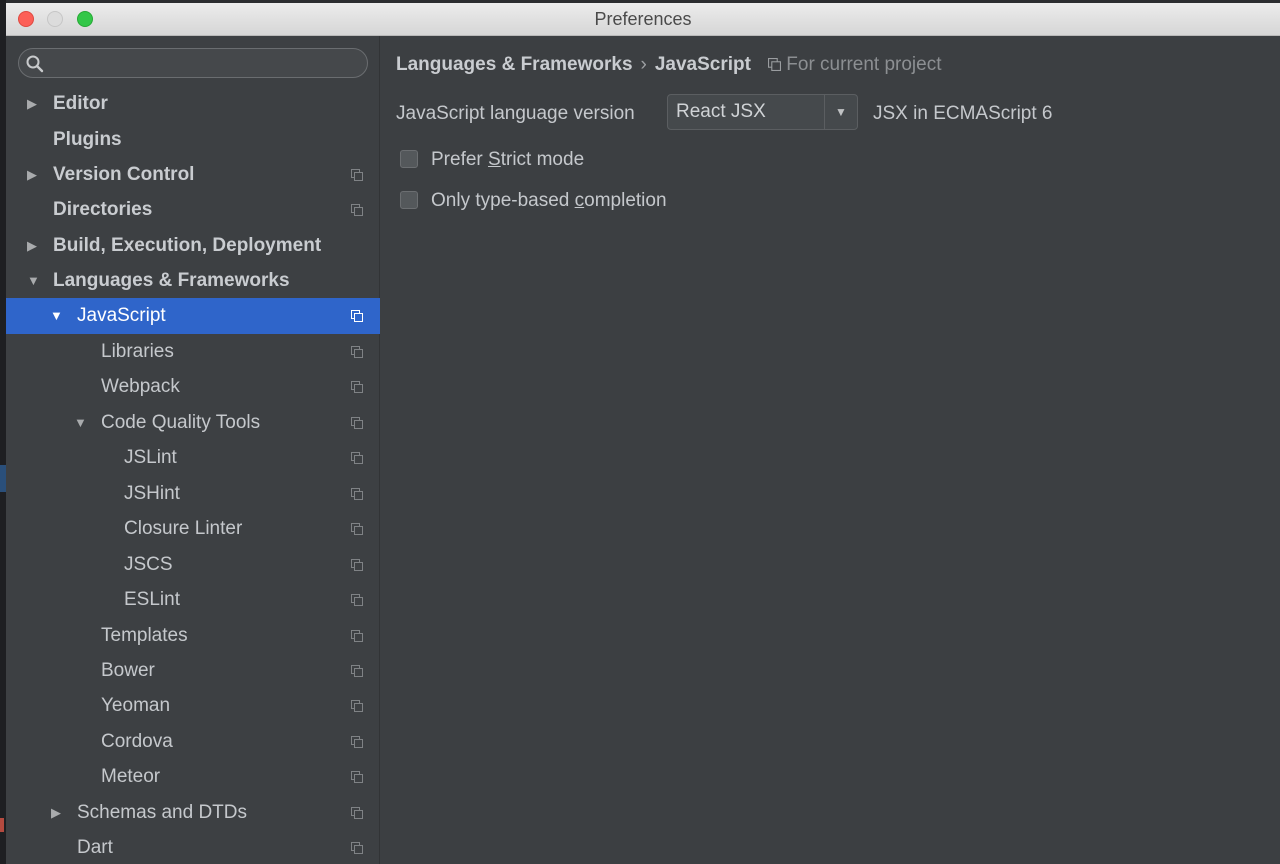 The height and width of the screenshot is (864, 1280). I want to click on tree-item-label: JSCS, so click(148, 564).